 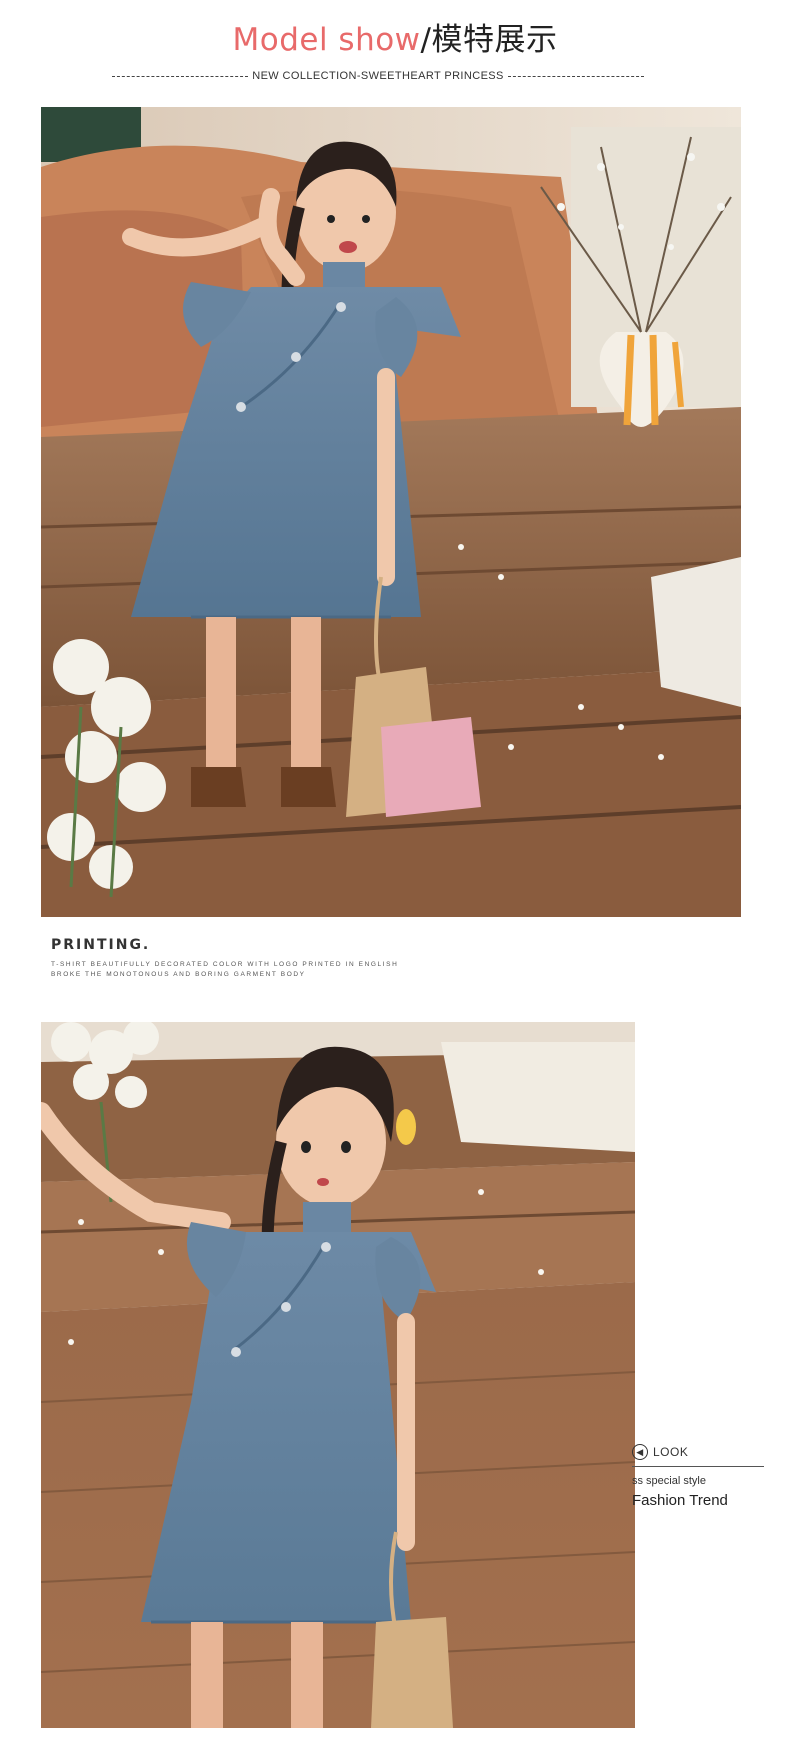 I want to click on fashion-trend-text: Fashion Trend, so click(x=680, y=1500).